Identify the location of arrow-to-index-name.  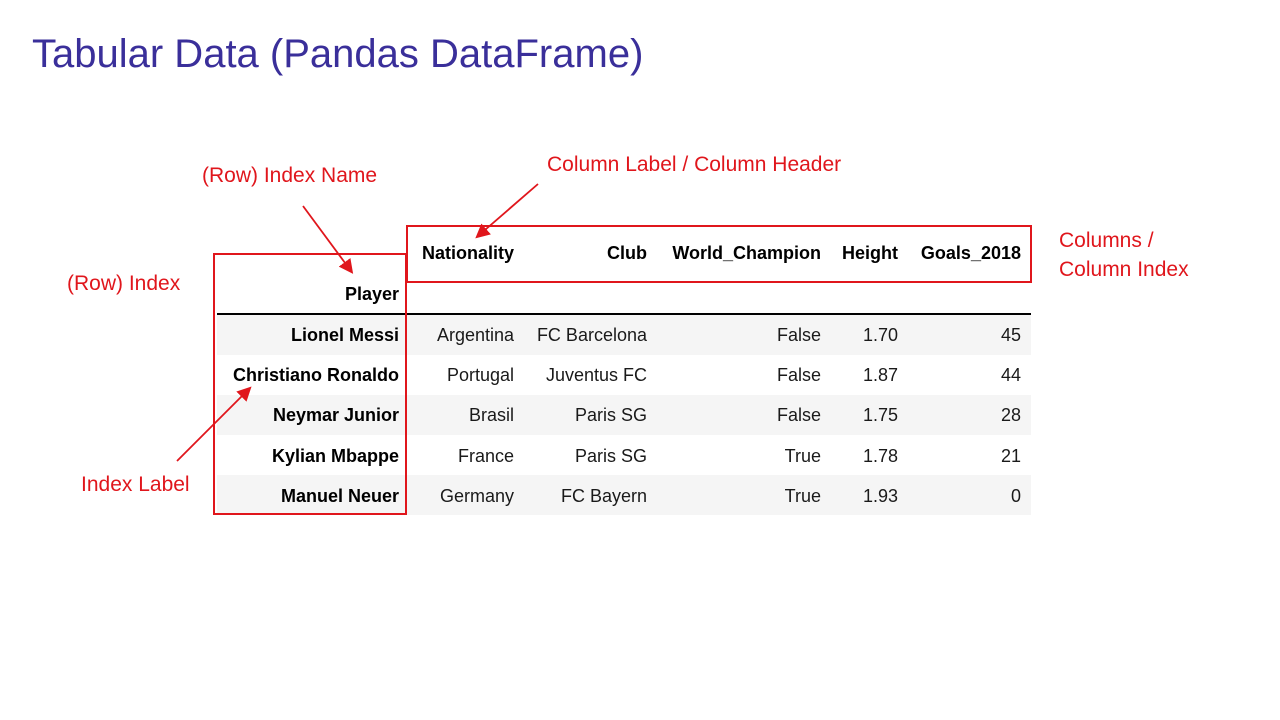
(328, 239).